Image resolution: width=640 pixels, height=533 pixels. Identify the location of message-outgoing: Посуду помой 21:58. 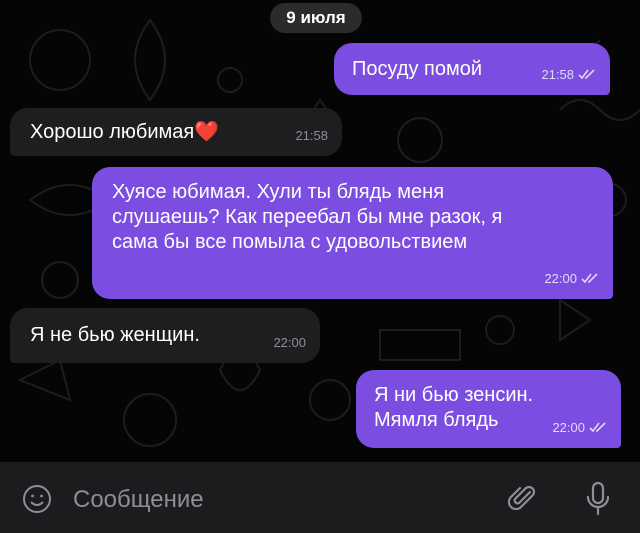
(472, 69).